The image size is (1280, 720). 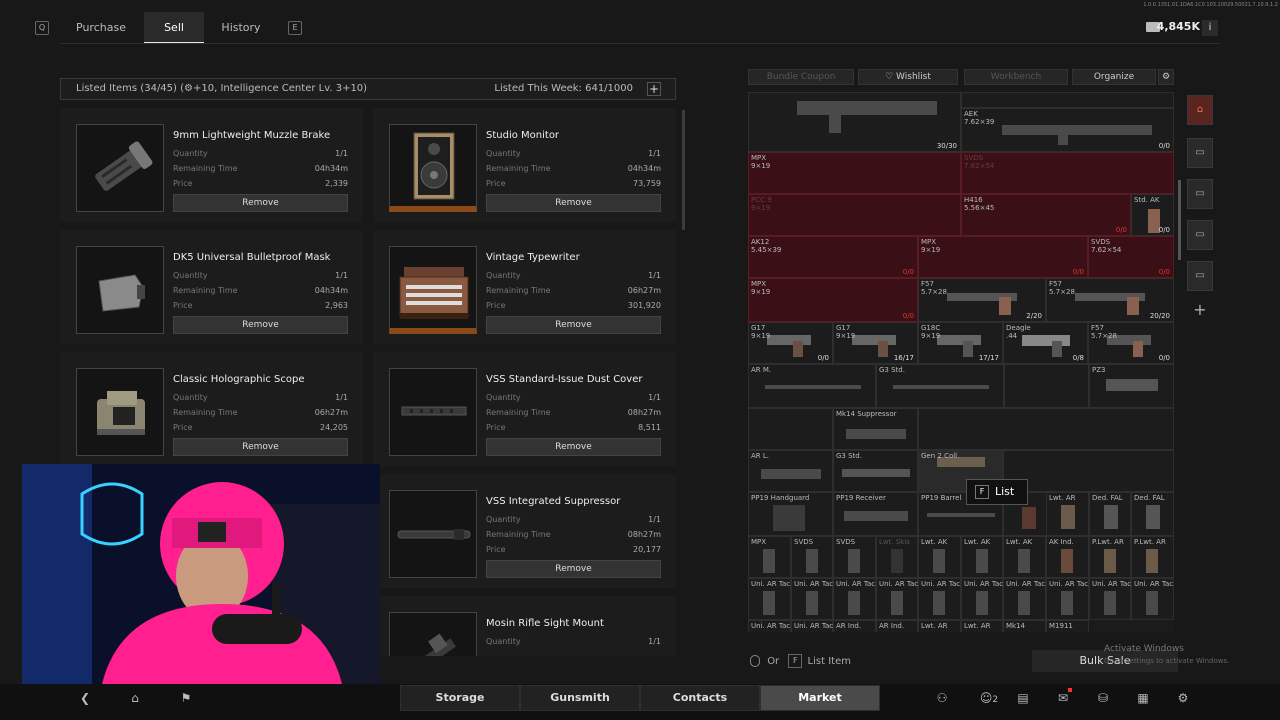 I want to click on shop-bag-icon: ⛁, so click(x=1103, y=698).